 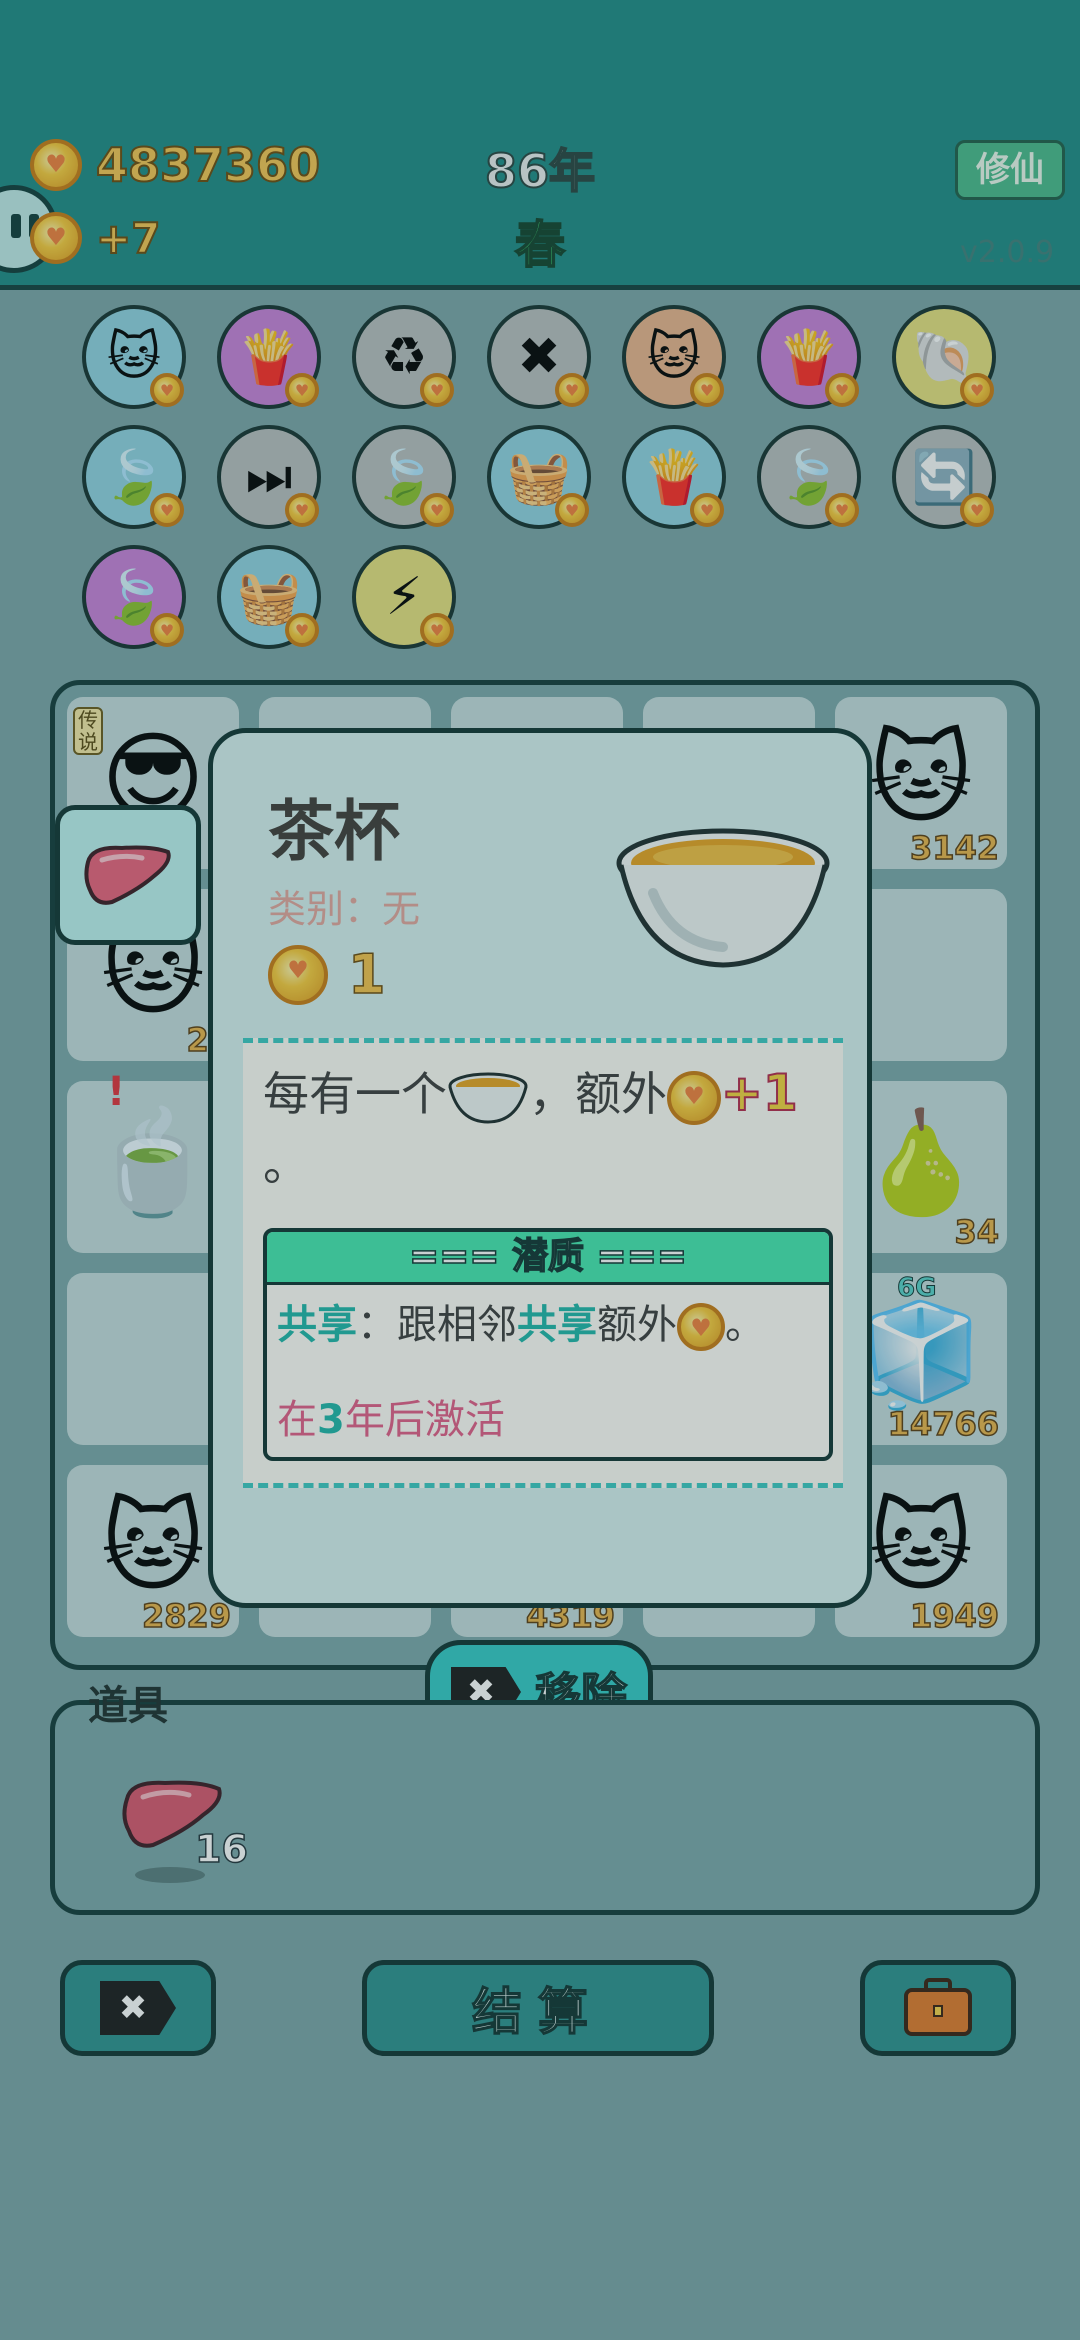 What do you see at coordinates (297, 1420) in the screenshot?
I see `activation-prefix: 在` at bounding box center [297, 1420].